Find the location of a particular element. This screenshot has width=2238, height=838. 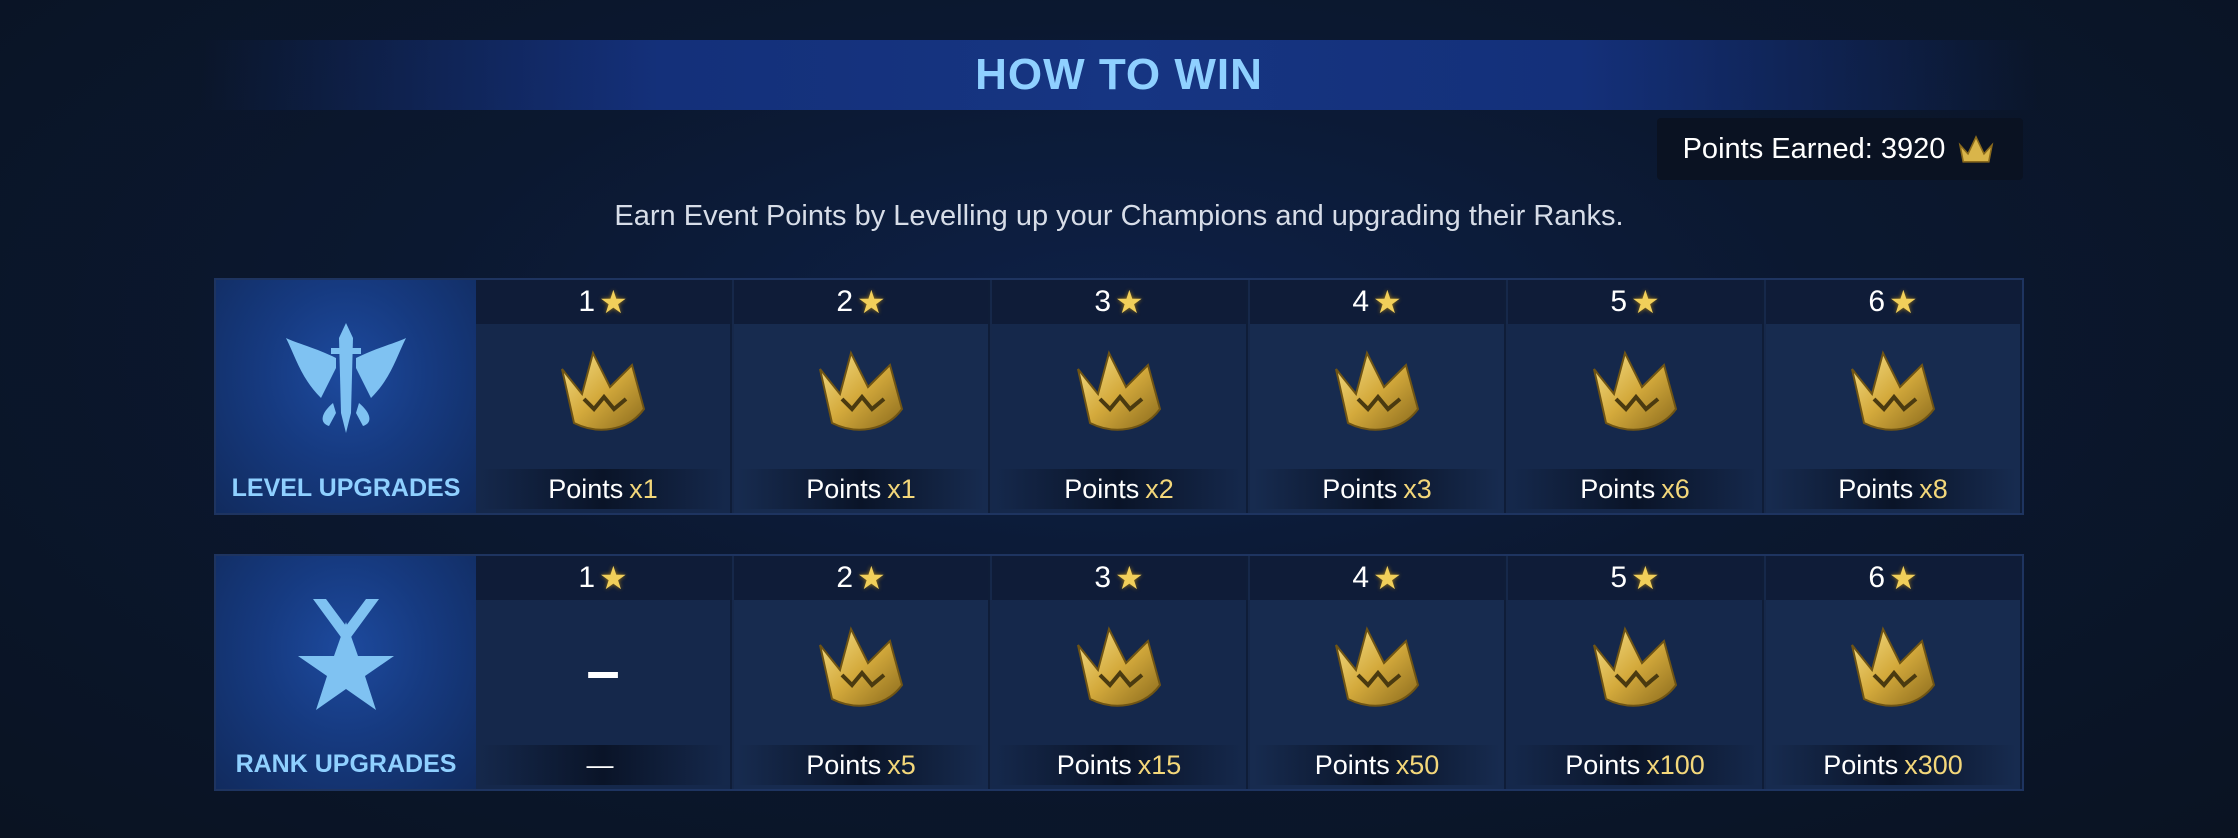

page-title: HOW TO WIN is located at coordinates (1119, 74).